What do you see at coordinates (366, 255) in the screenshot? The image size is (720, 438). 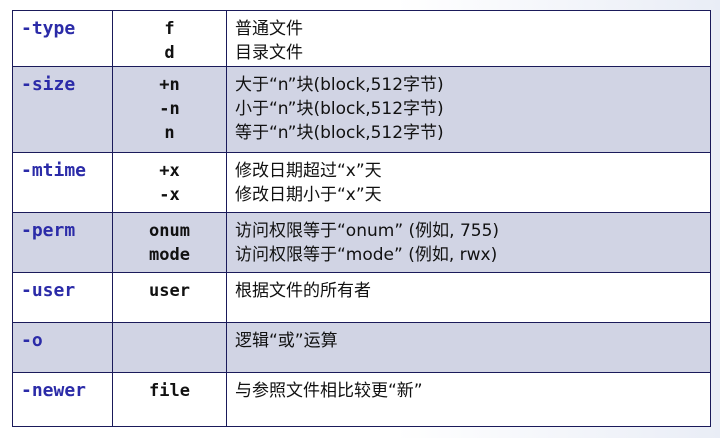 I see `desc-line: 访问权限等于“mode” (例如, rwx)` at bounding box center [366, 255].